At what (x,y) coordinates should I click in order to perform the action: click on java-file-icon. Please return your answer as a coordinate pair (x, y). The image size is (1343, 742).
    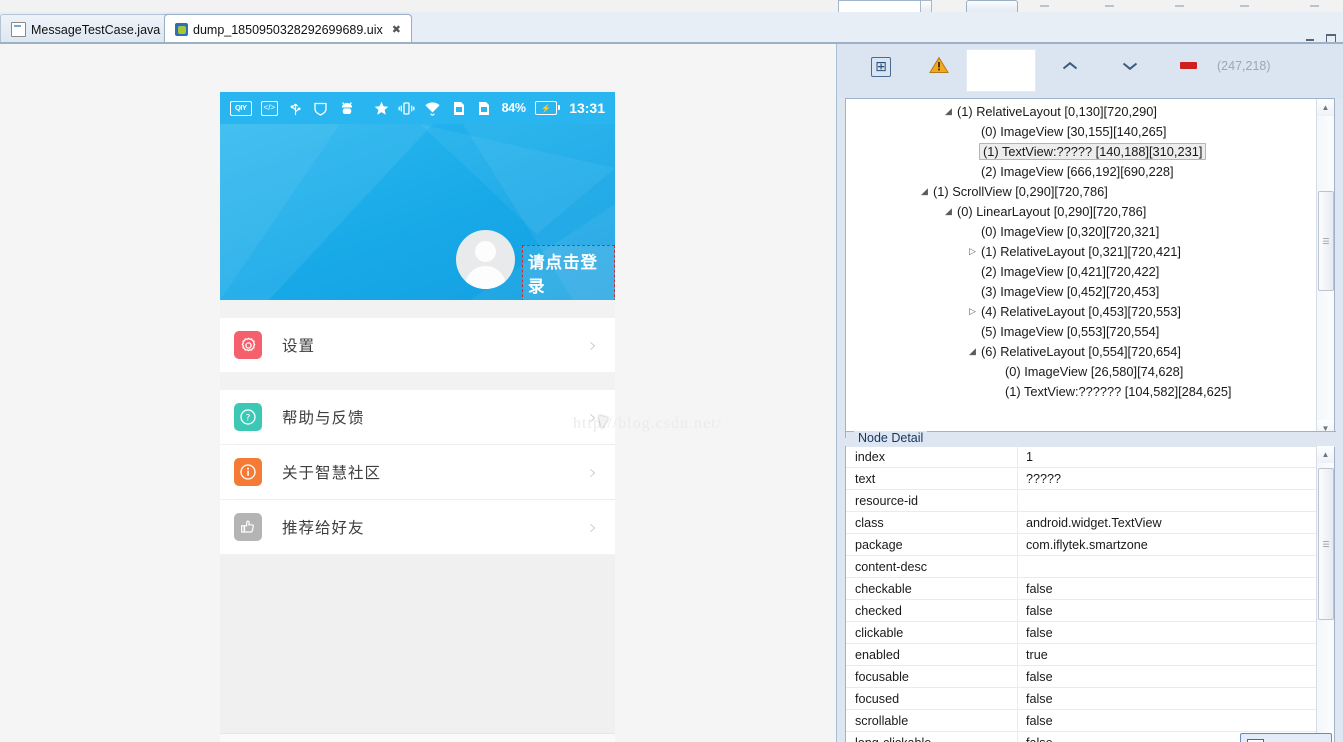
    Looking at the image, I should click on (18, 29).